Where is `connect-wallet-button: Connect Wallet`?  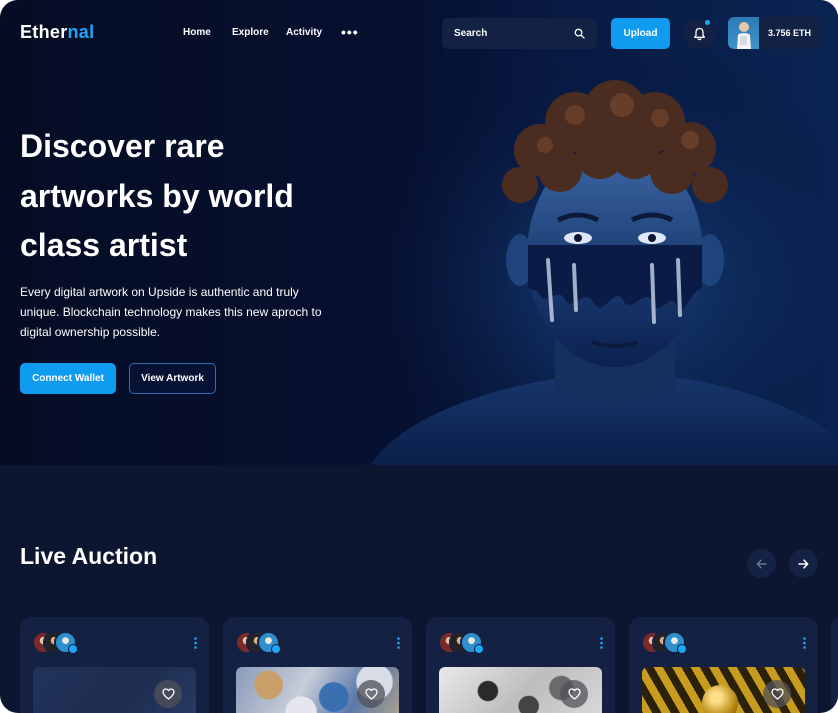 connect-wallet-button: Connect Wallet is located at coordinates (68, 378).